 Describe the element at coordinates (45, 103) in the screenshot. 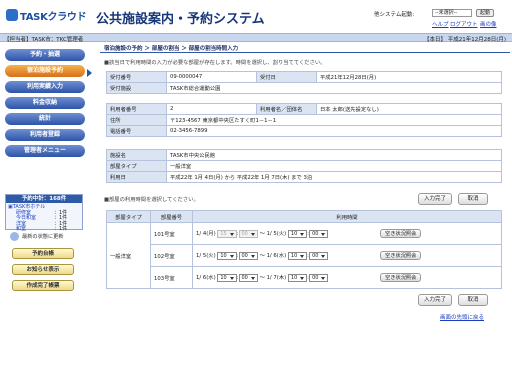

I see `menu-fee-collection: 料金収納` at that location.